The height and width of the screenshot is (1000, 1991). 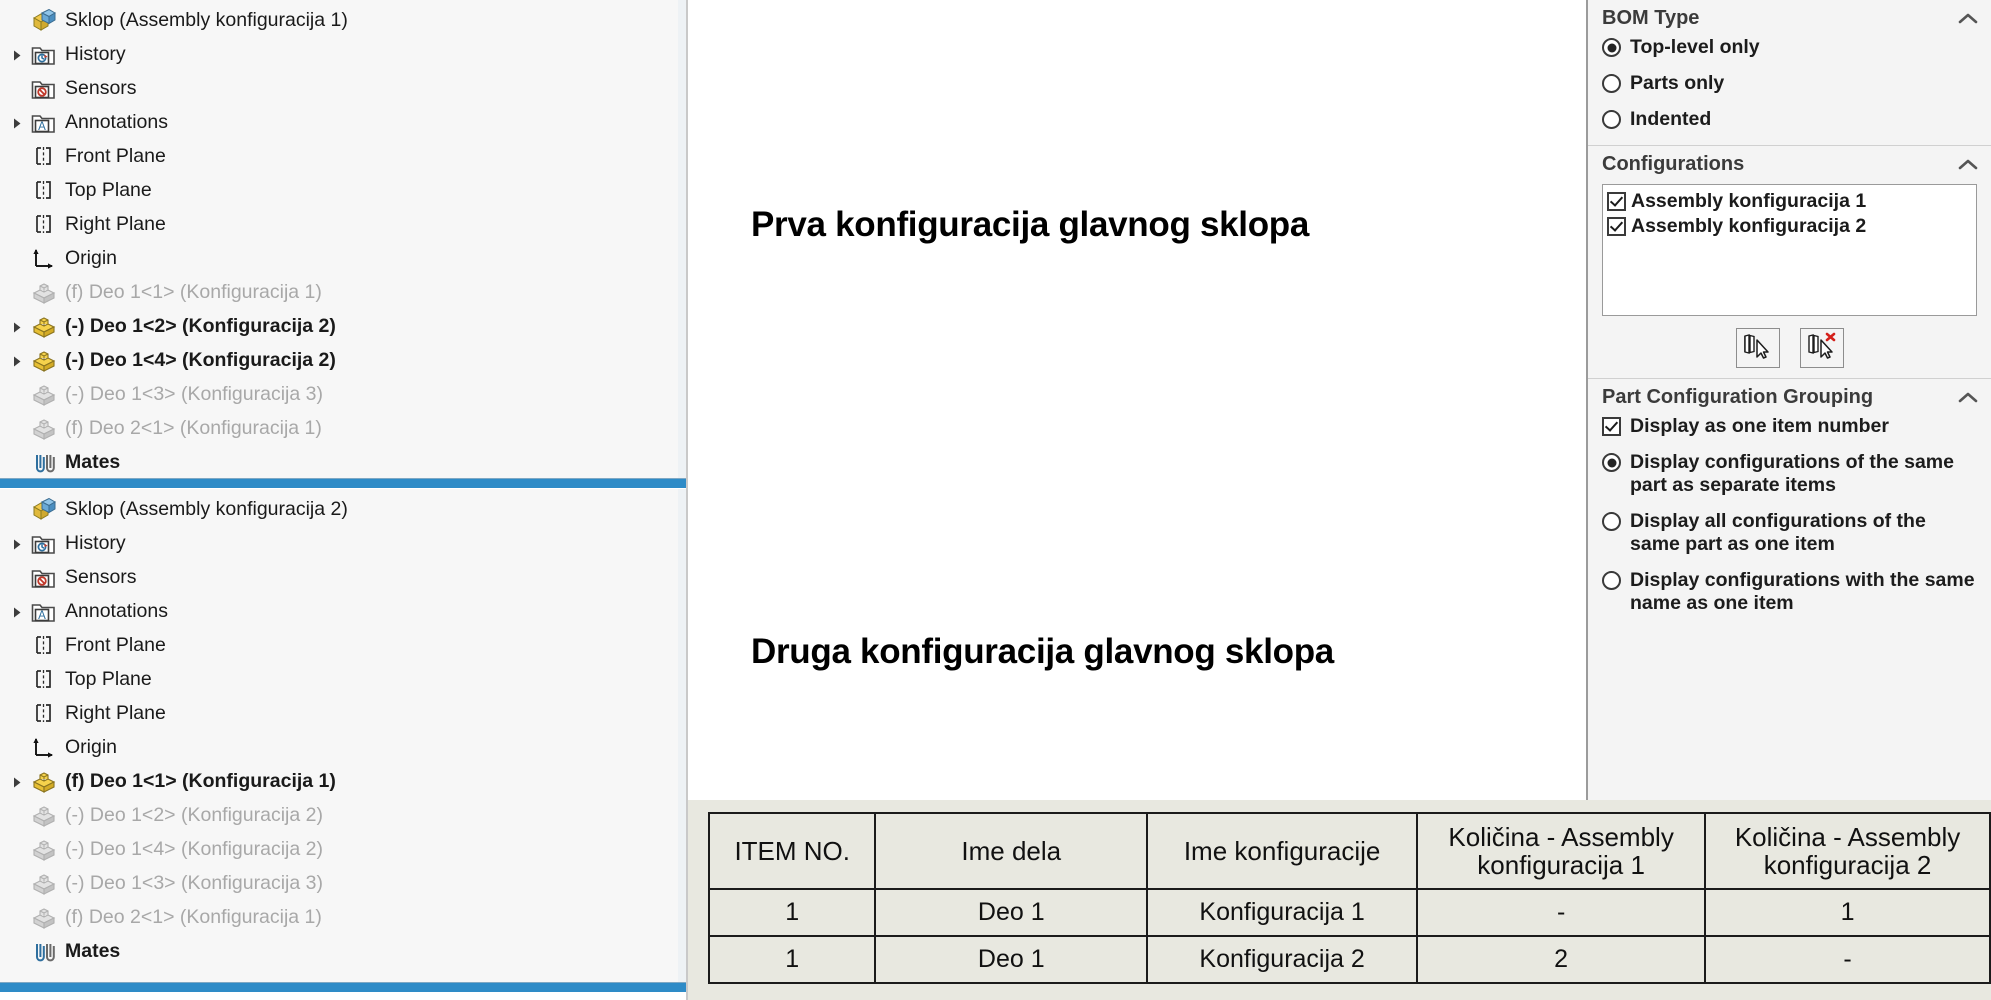 I want to click on bom-header-config-name: Ime konfiguracije, so click(x=1282, y=851).